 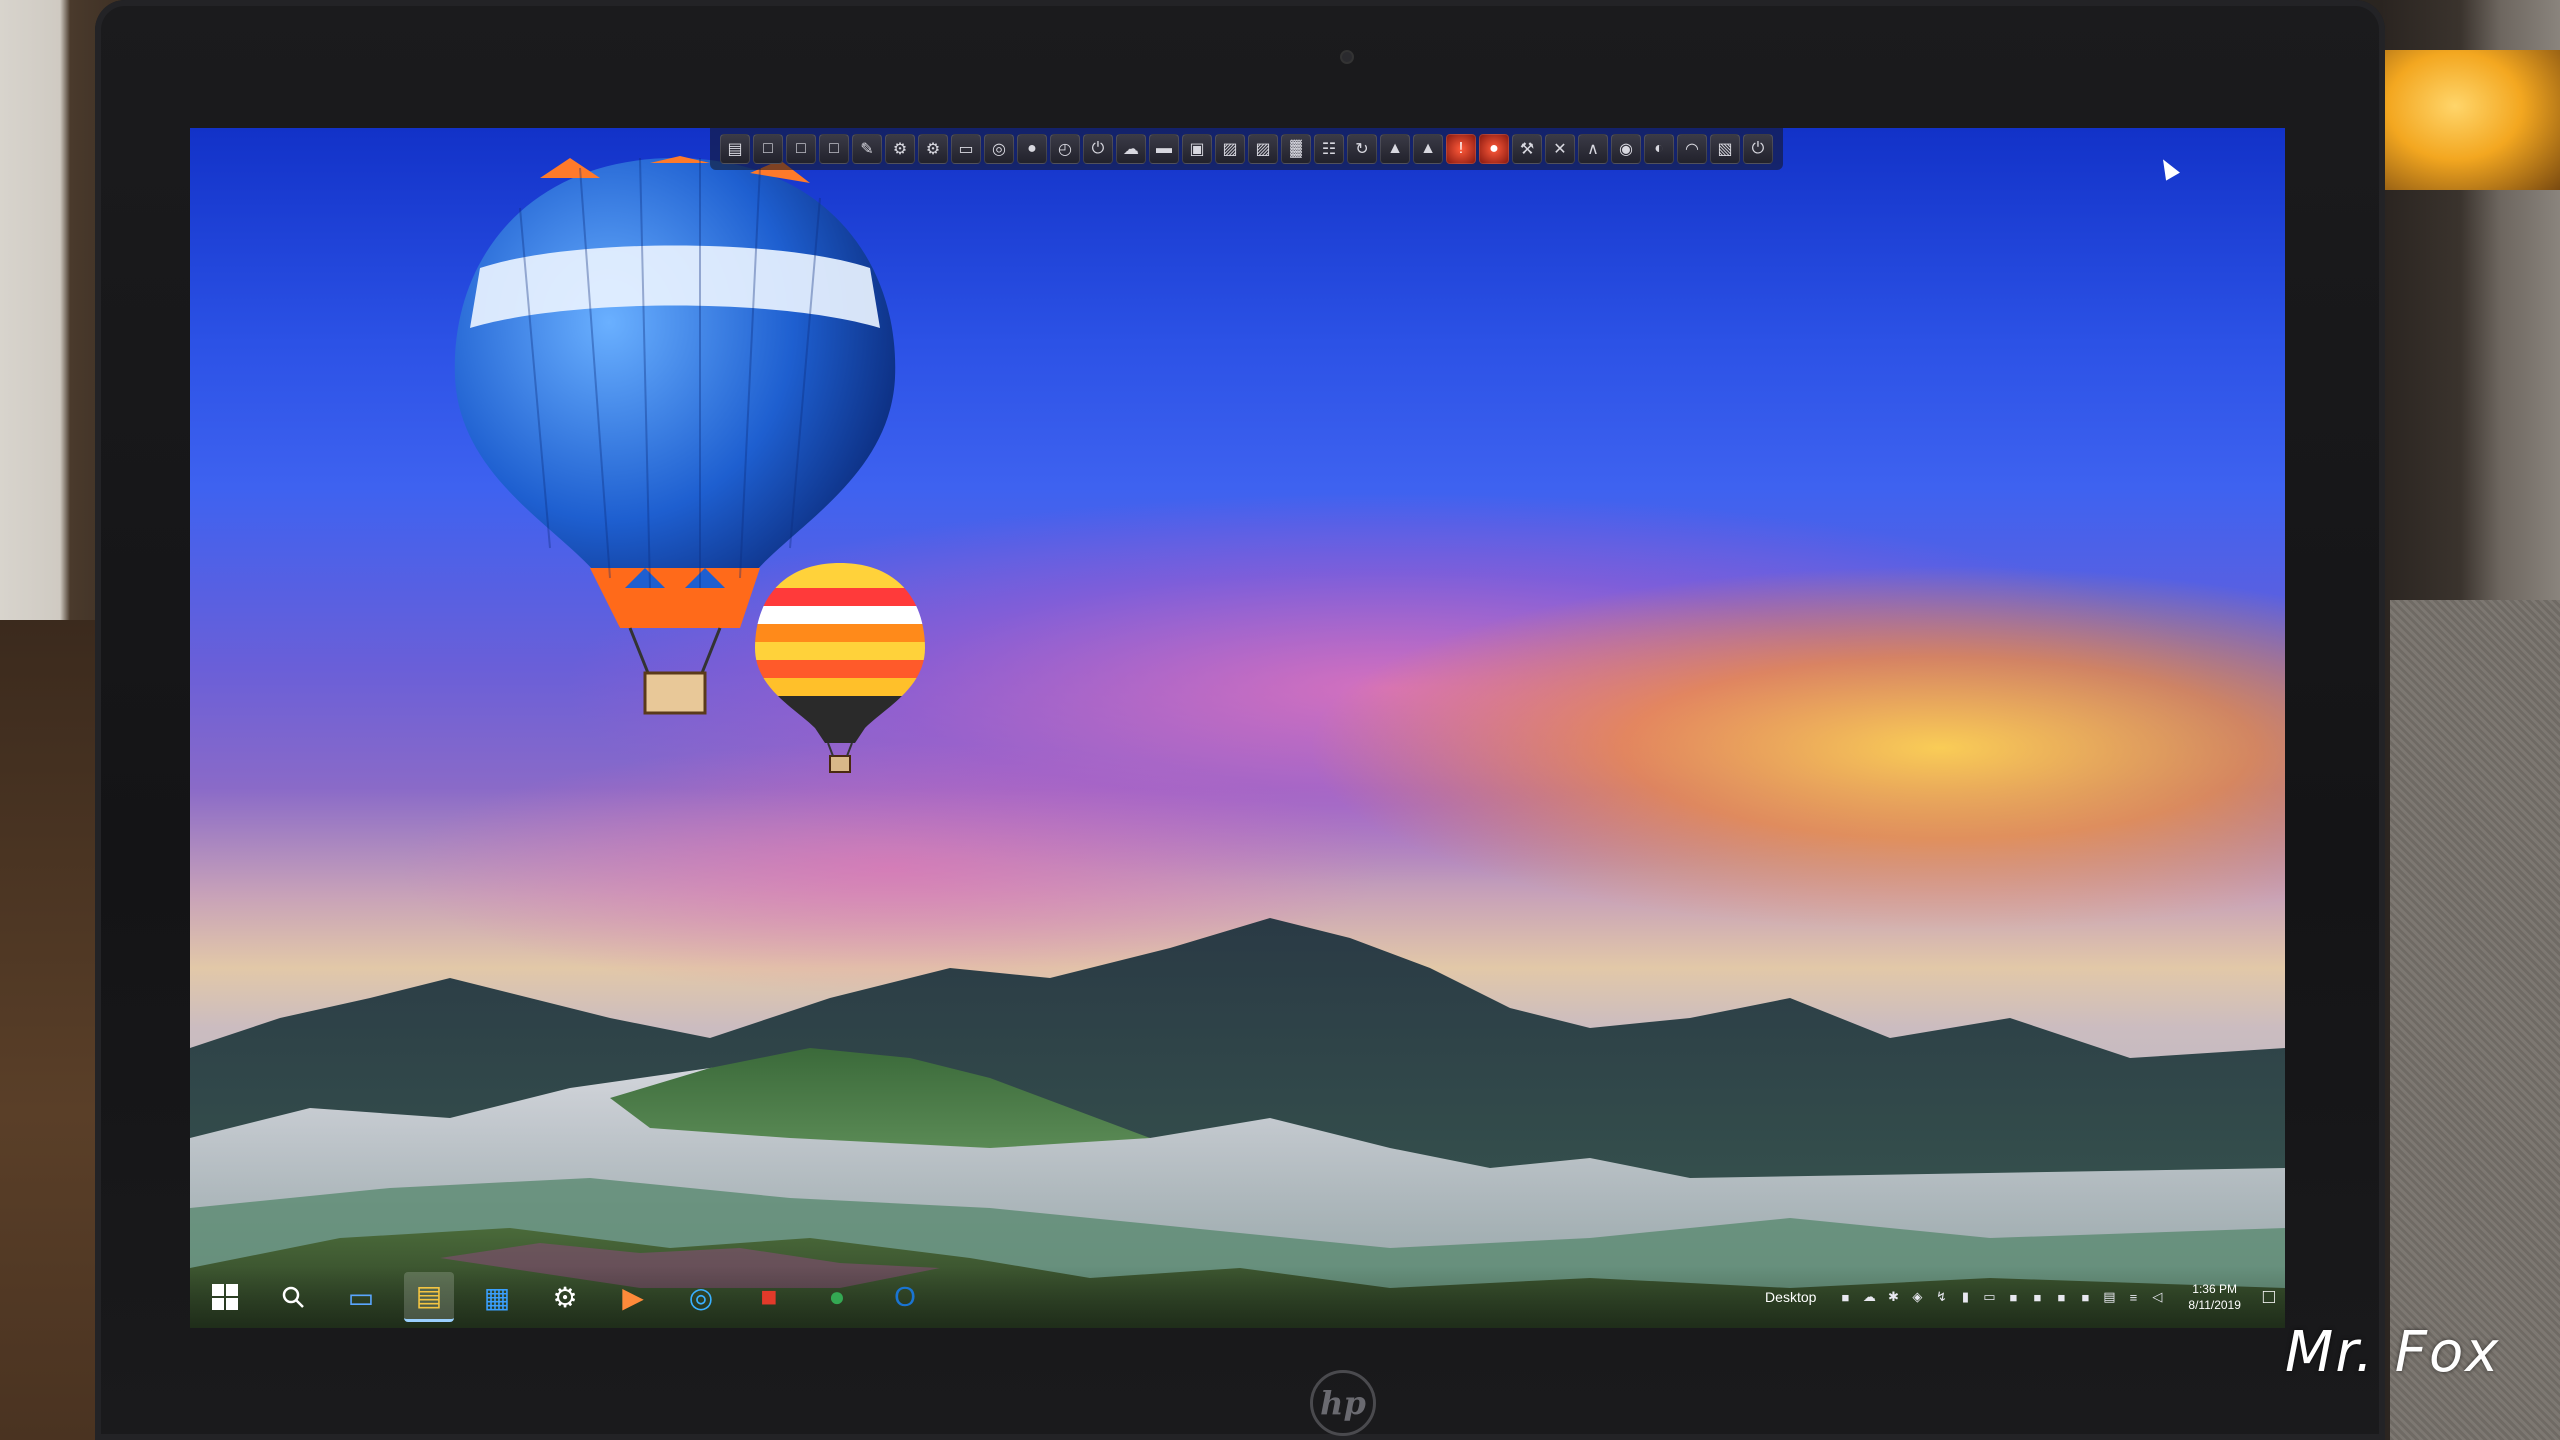 I want to click on webcam, so click(x=1347, y=57).